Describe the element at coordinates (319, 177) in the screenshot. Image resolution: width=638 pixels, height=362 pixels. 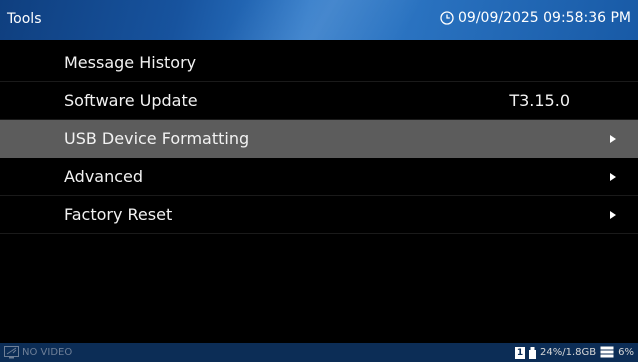
I see `menu-item-advanced: Advanced` at that location.